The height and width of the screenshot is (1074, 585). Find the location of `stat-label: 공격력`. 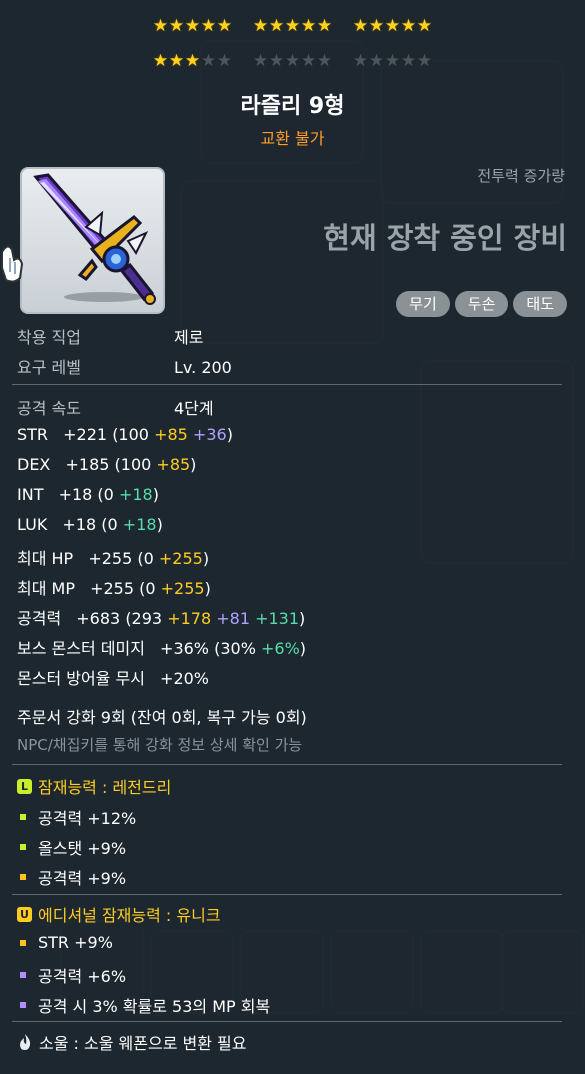

stat-label: 공격력 is located at coordinates (39, 618).